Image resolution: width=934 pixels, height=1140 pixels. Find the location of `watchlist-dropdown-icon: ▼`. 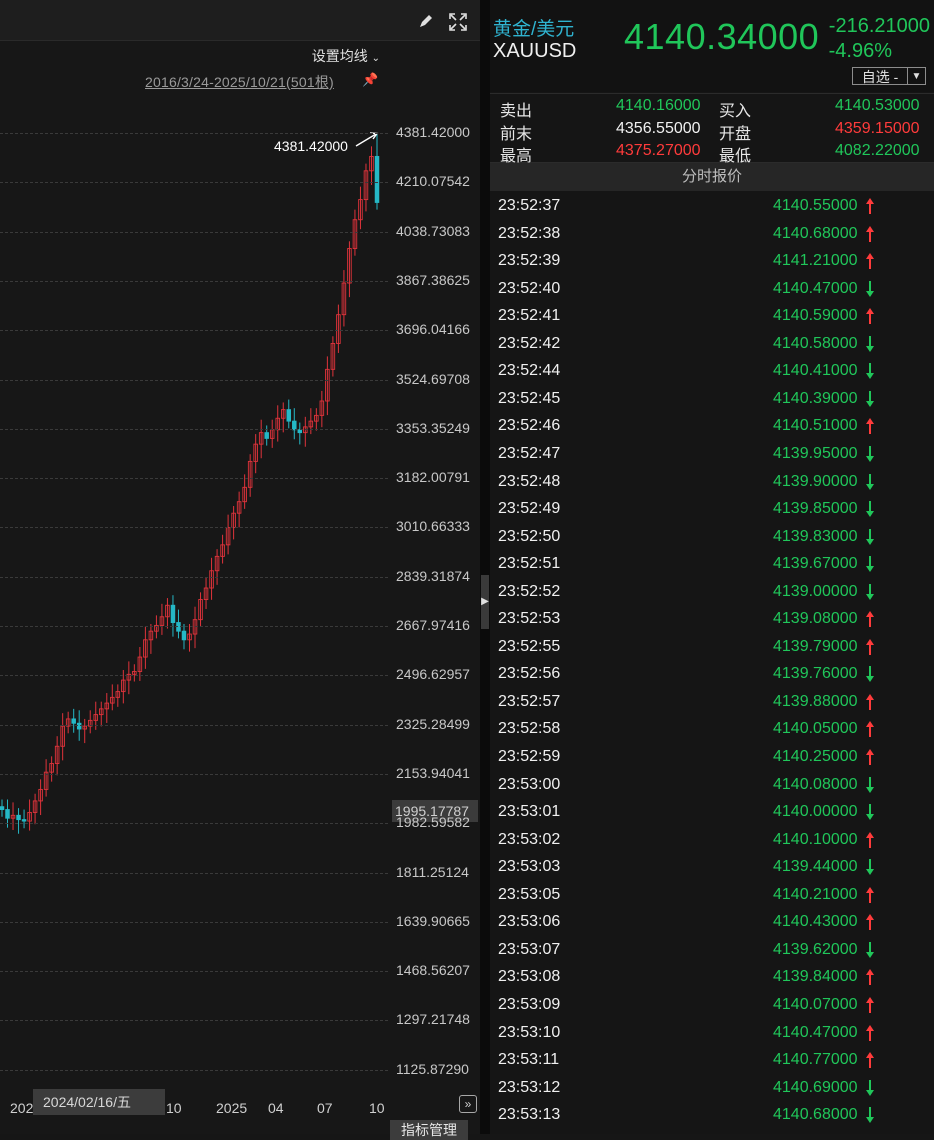

watchlist-dropdown-icon: ▼ is located at coordinates (917, 76).